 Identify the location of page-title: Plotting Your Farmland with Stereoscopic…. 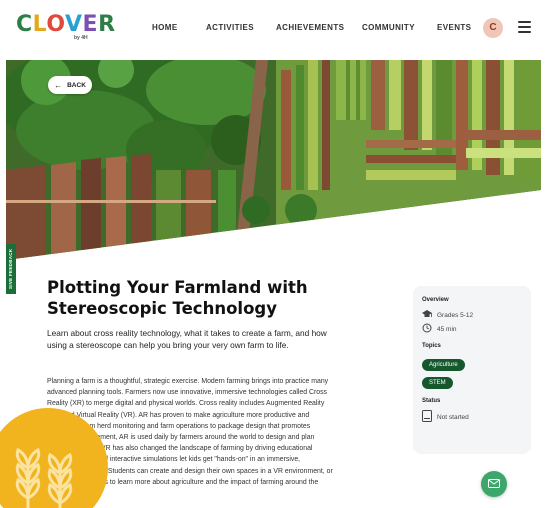
(177, 298).